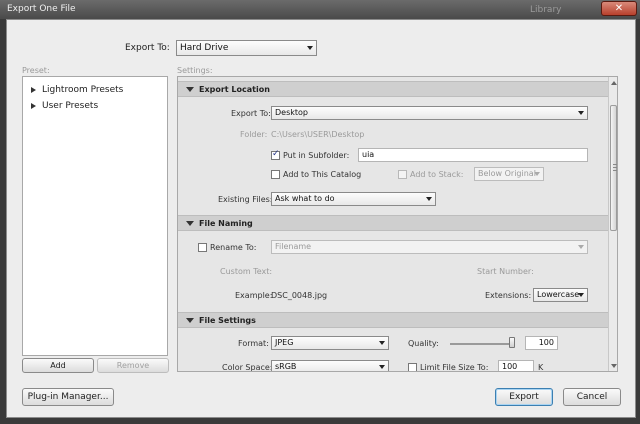 This screenshot has height=424, width=640. What do you see at coordinates (505, 271) in the screenshot?
I see `start-number-label: Start Number:` at bounding box center [505, 271].